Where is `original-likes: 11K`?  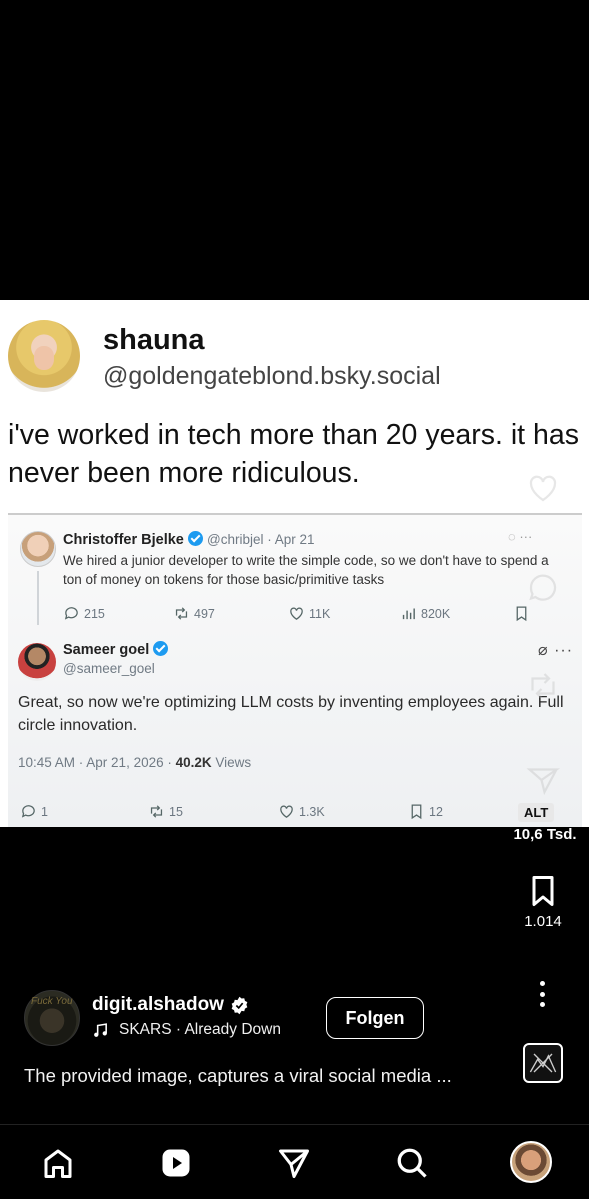
original-likes: 11K is located at coordinates (309, 613).